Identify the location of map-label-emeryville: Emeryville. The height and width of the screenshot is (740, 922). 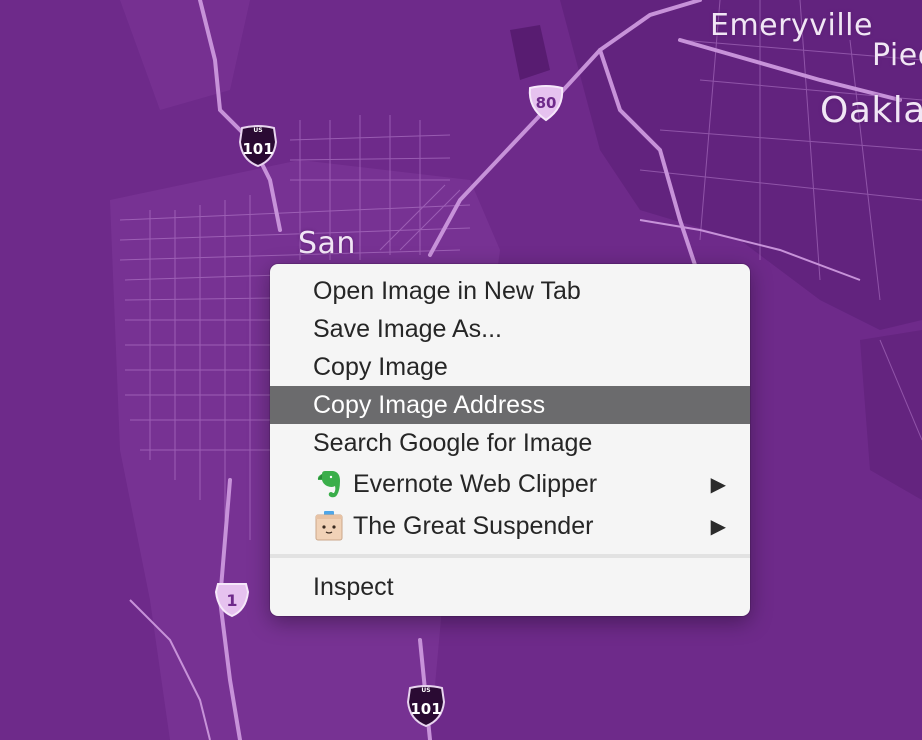
(791, 25).